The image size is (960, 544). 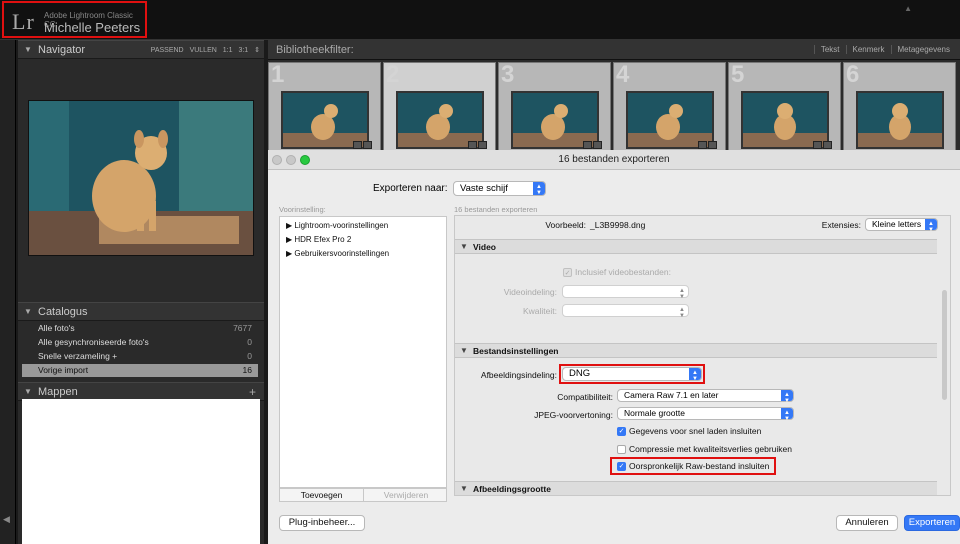 I want to click on catalog-row-quick-collection: Snelle verzameling + 0, so click(x=140, y=356).